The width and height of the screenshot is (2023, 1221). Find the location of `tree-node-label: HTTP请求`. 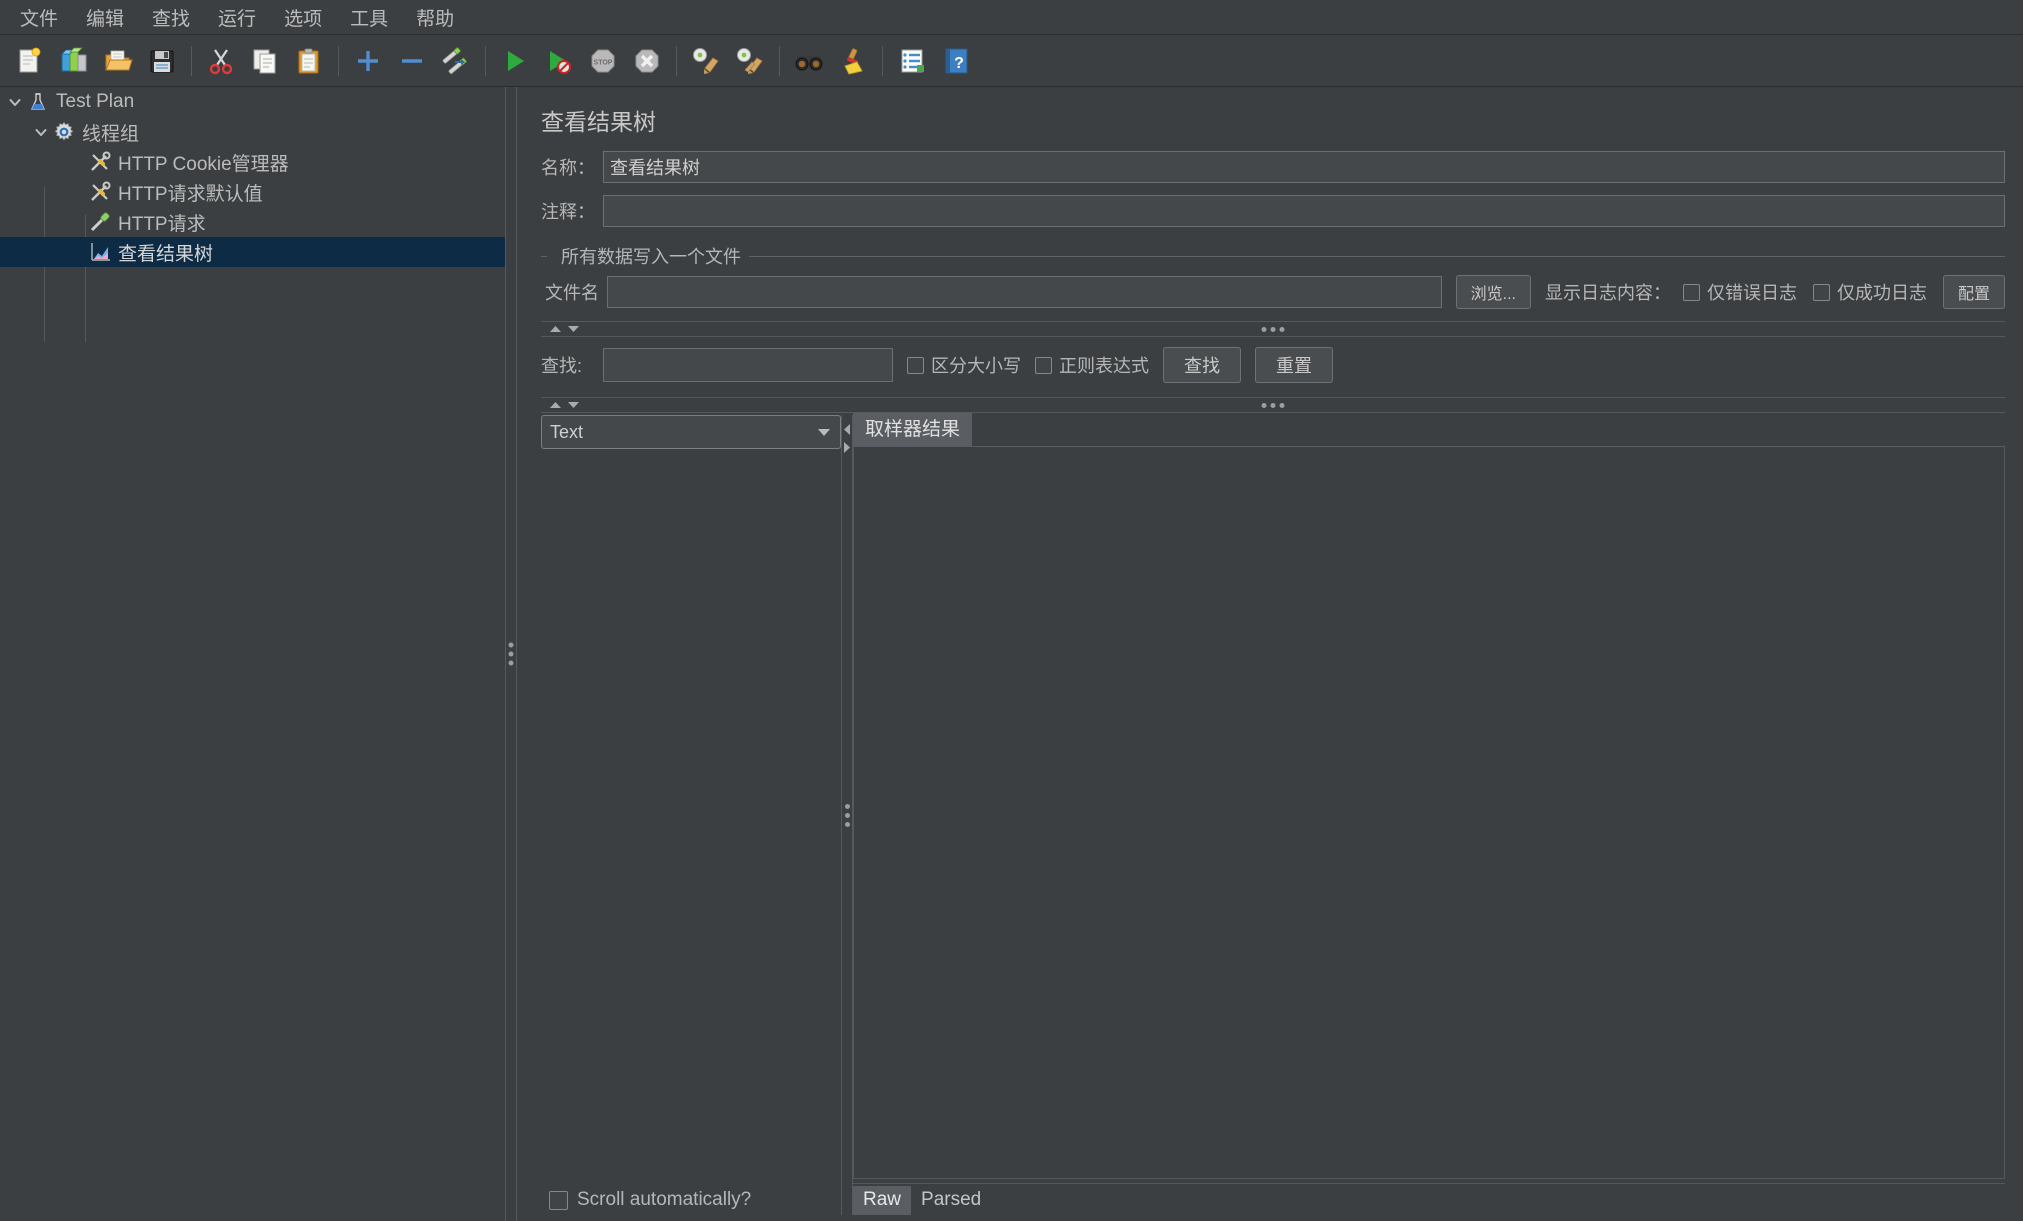

tree-node-label: HTTP请求 is located at coordinates (162, 224).